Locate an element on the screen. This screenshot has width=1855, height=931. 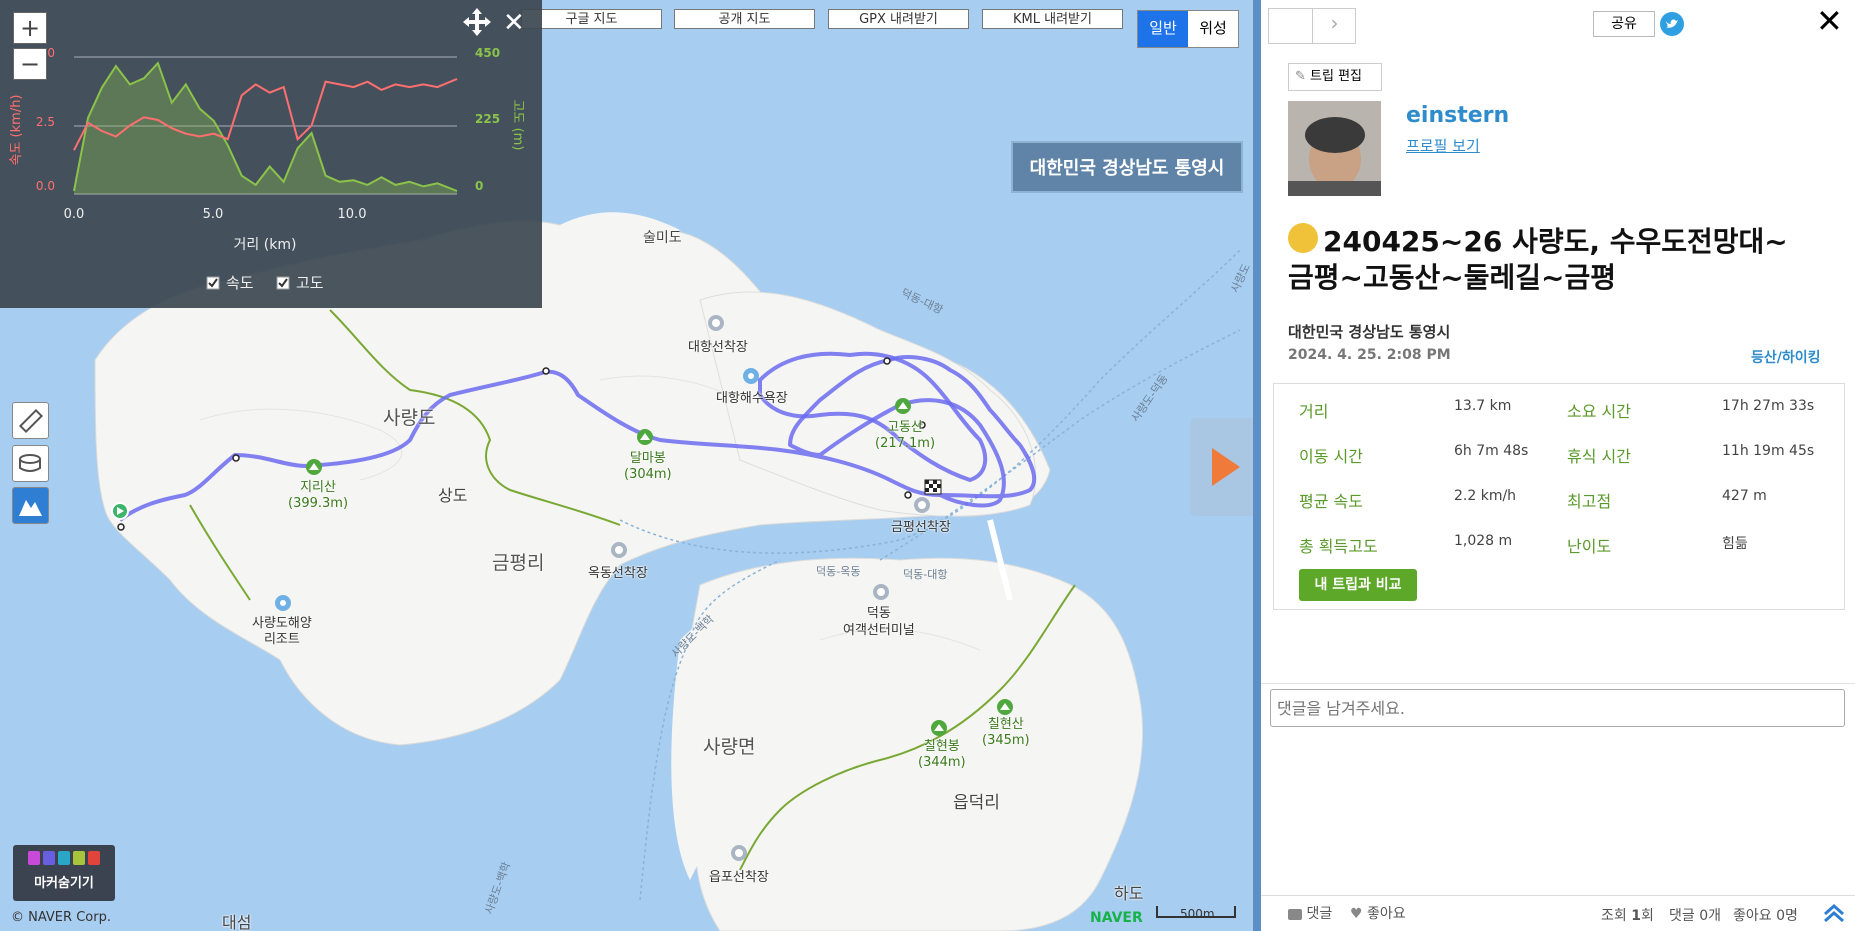
zoom-in-button: + is located at coordinates (30, 28).